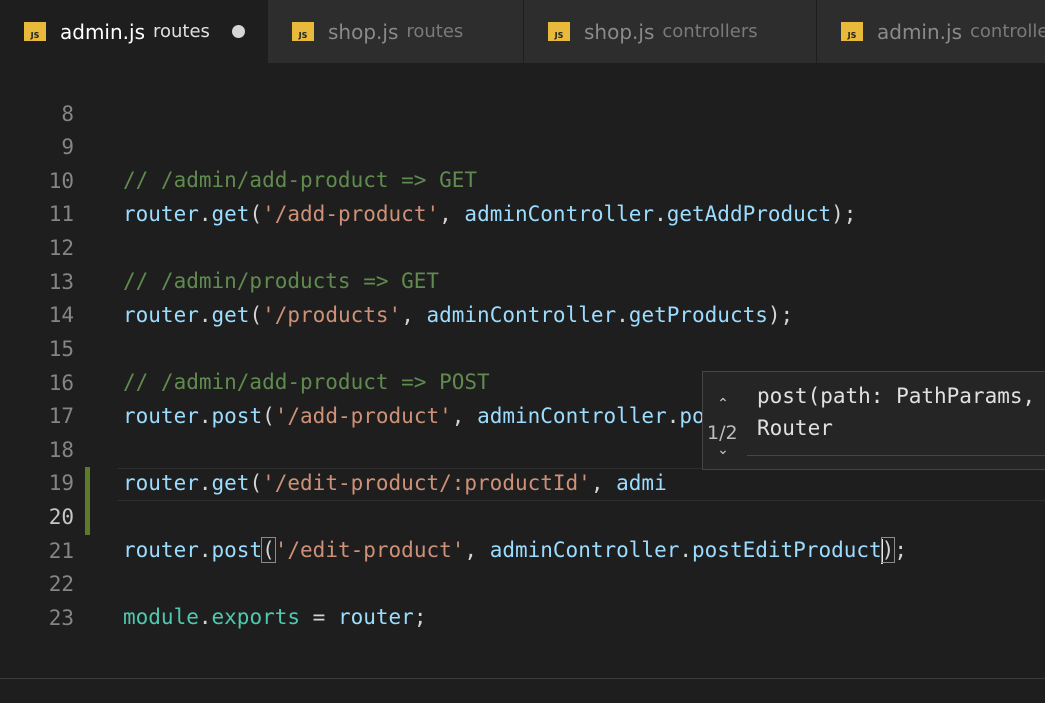 This screenshot has height=703, width=1045. What do you see at coordinates (522, 347) in the screenshot?
I see `code-line: 15 // /admin/add-product => POST` at bounding box center [522, 347].